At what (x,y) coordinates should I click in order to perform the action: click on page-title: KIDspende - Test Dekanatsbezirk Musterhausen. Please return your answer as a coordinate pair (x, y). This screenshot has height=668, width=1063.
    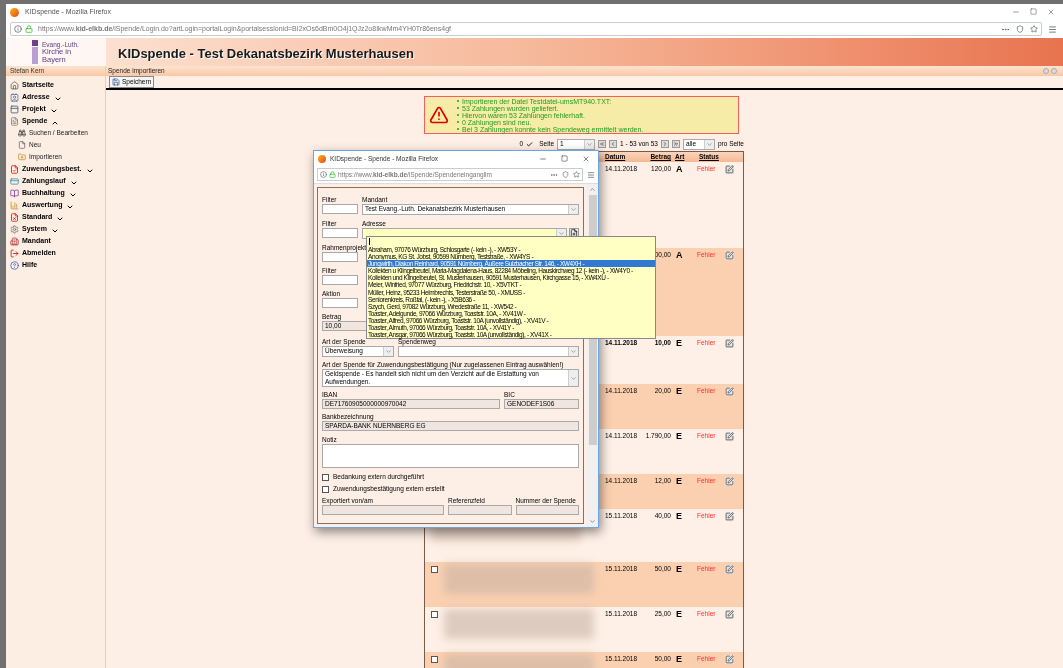
    Looking at the image, I should click on (266, 54).